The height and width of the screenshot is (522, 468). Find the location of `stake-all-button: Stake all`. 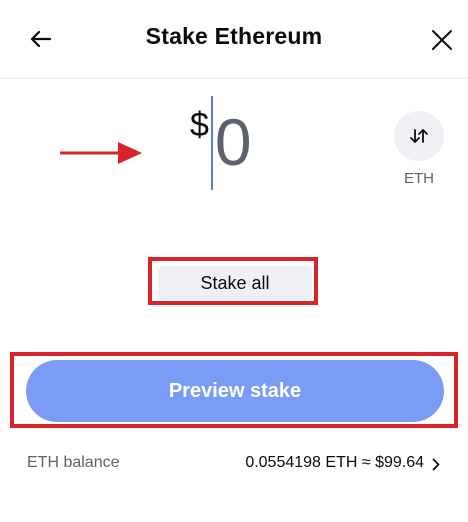

stake-all-button: Stake all is located at coordinates (235, 283).